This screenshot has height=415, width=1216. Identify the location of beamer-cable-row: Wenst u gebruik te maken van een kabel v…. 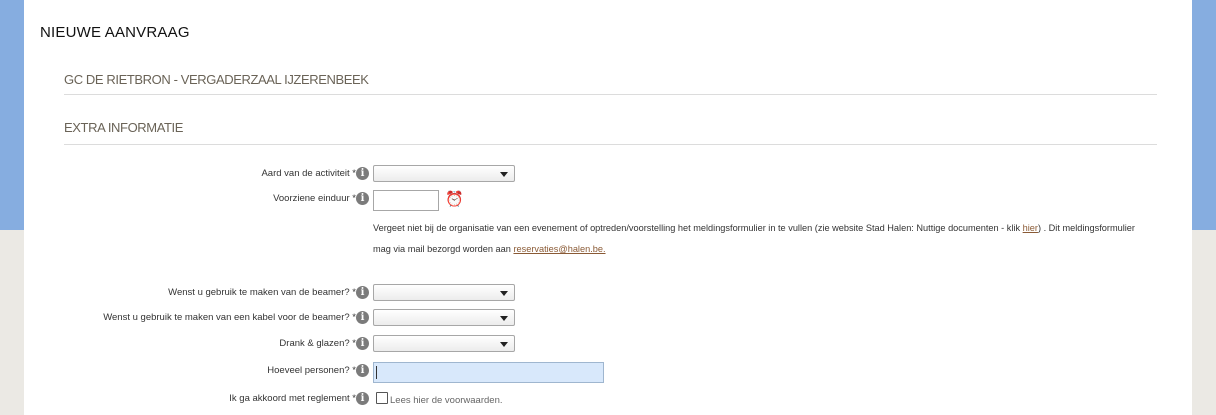
(608, 319).